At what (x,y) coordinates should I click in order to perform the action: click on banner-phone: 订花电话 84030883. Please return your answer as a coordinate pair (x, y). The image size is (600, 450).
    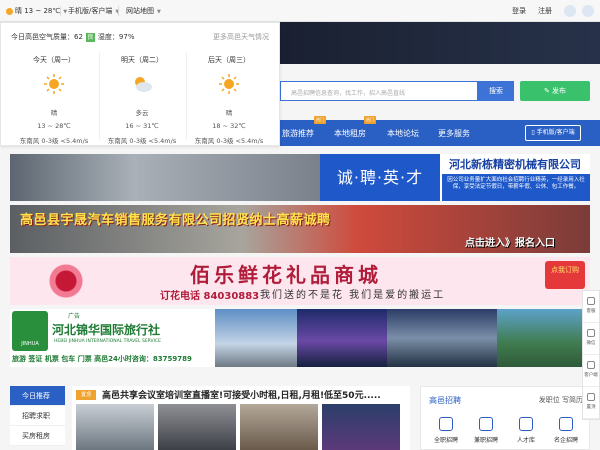
    Looking at the image, I should click on (210, 296).